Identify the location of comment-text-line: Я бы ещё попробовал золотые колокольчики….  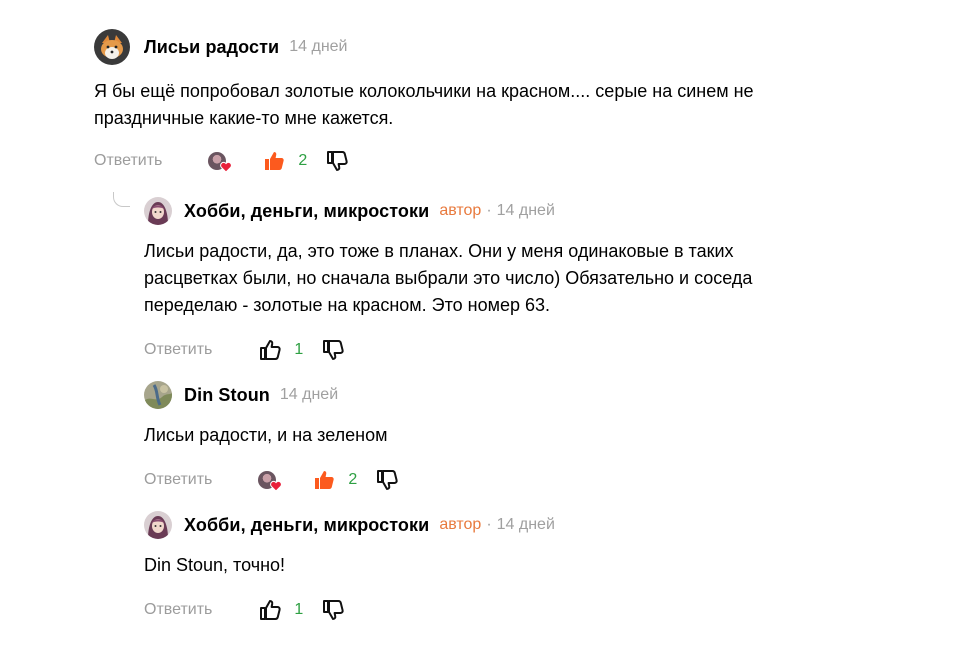
(424, 91).